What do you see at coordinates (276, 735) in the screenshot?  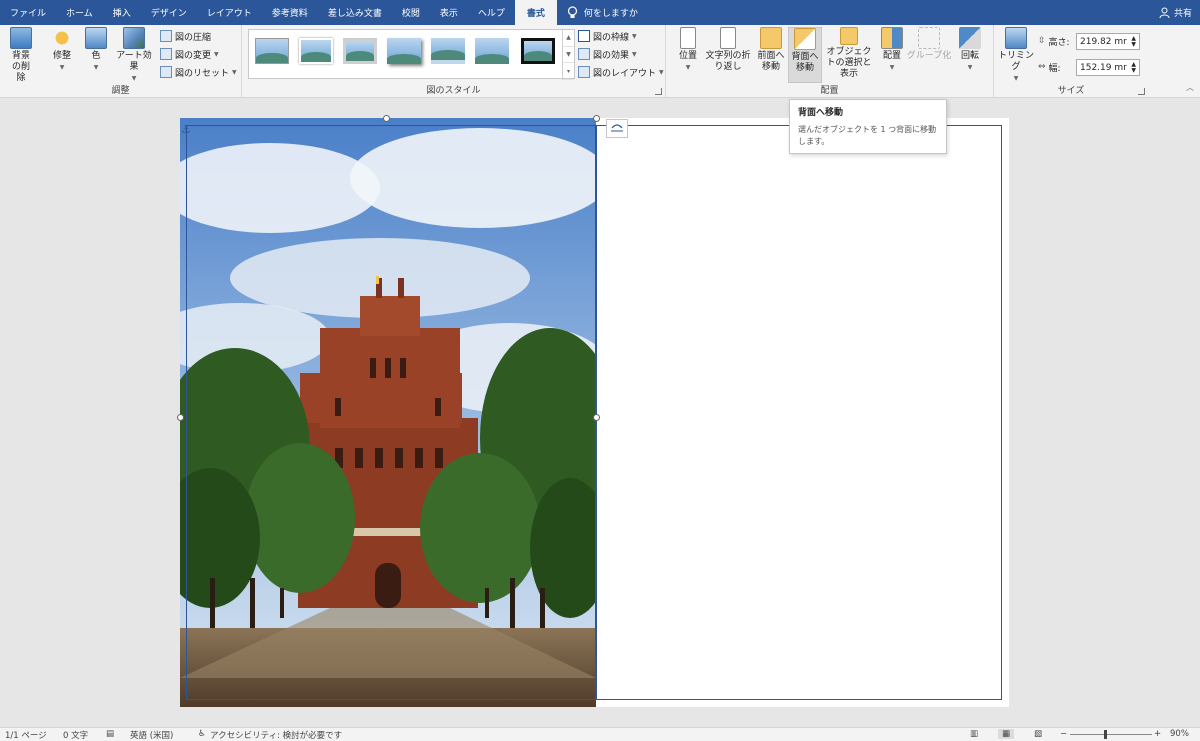 I see `accessibility-status: アクセシビリティ: 検討が必要です` at bounding box center [276, 735].